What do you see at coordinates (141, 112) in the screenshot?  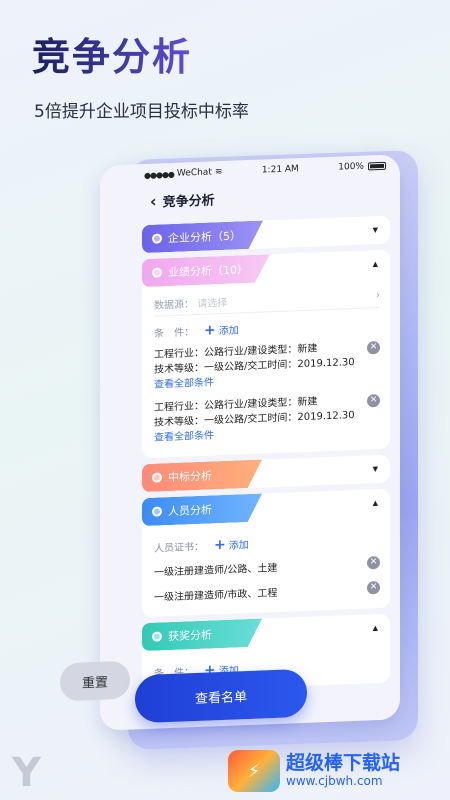 I see `hero-subtitle: 5倍提升企业项目投标中标率` at bounding box center [141, 112].